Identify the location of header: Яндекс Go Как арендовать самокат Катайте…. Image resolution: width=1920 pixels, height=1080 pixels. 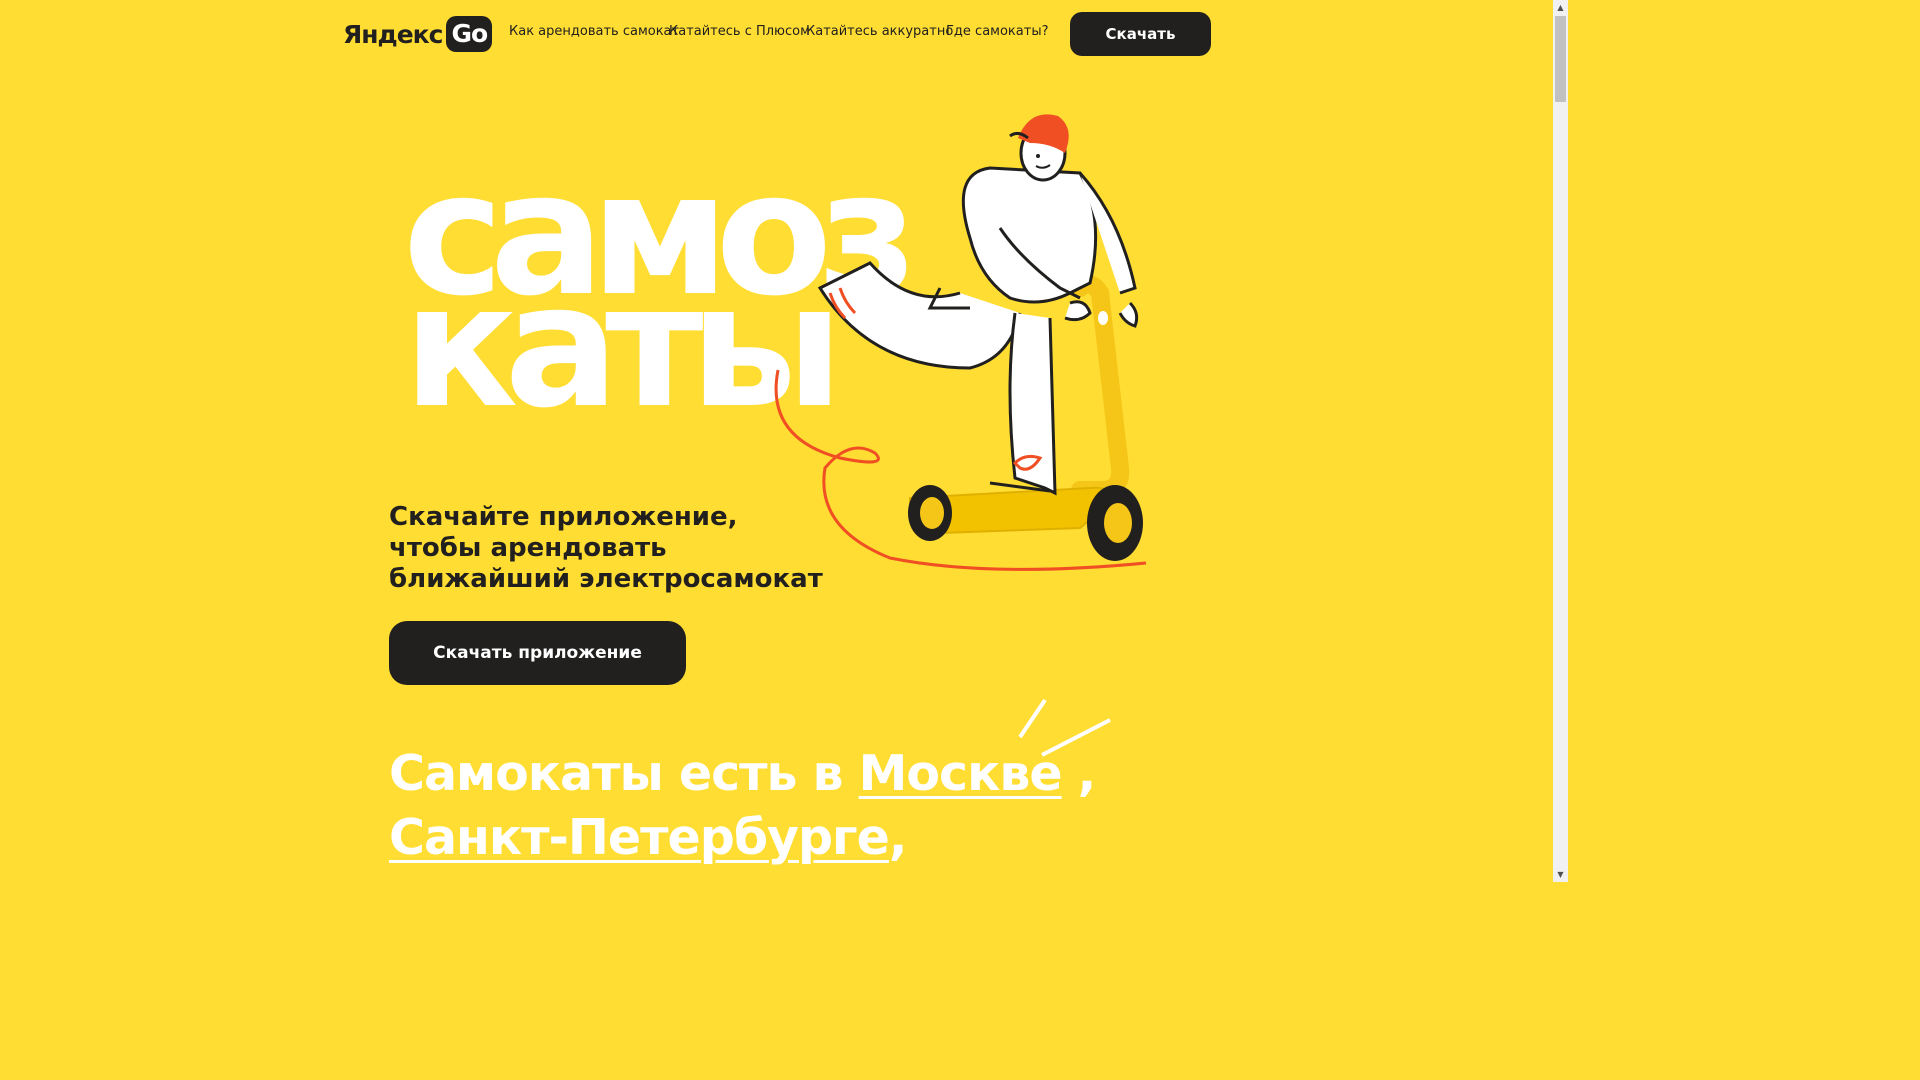
(776, 33).